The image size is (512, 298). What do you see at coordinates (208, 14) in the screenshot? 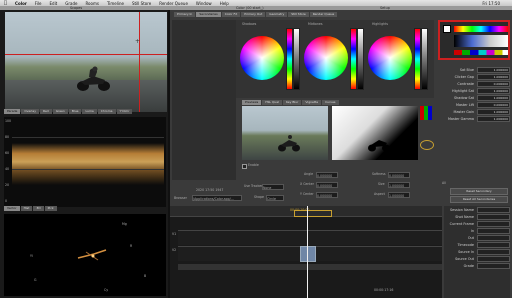
I see `tab-secondaries: Secondaries` at bounding box center [208, 14].